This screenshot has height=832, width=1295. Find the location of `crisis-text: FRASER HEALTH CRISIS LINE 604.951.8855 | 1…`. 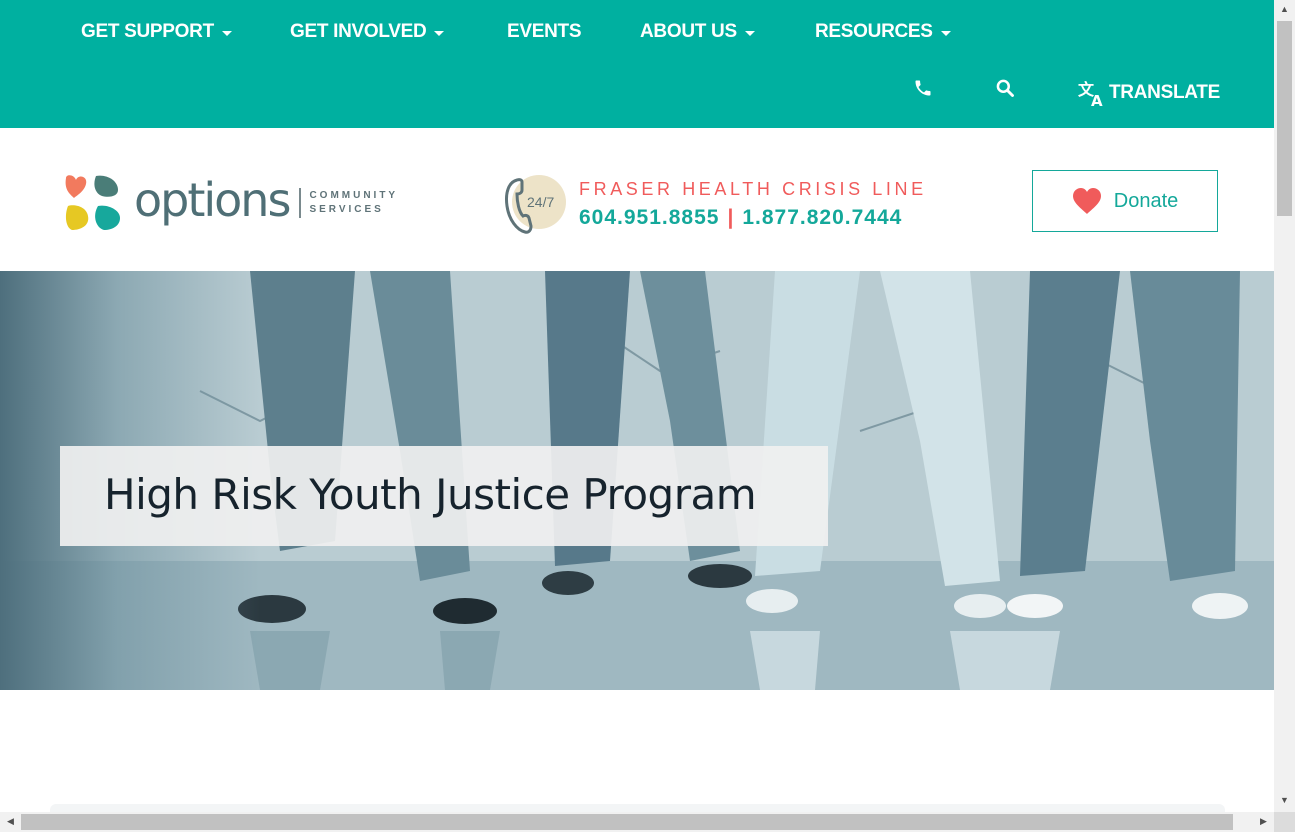

crisis-text: FRASER HEALTH CRISIS LINE 604.951.8855 | 1… is located at coordinates (753, 204).